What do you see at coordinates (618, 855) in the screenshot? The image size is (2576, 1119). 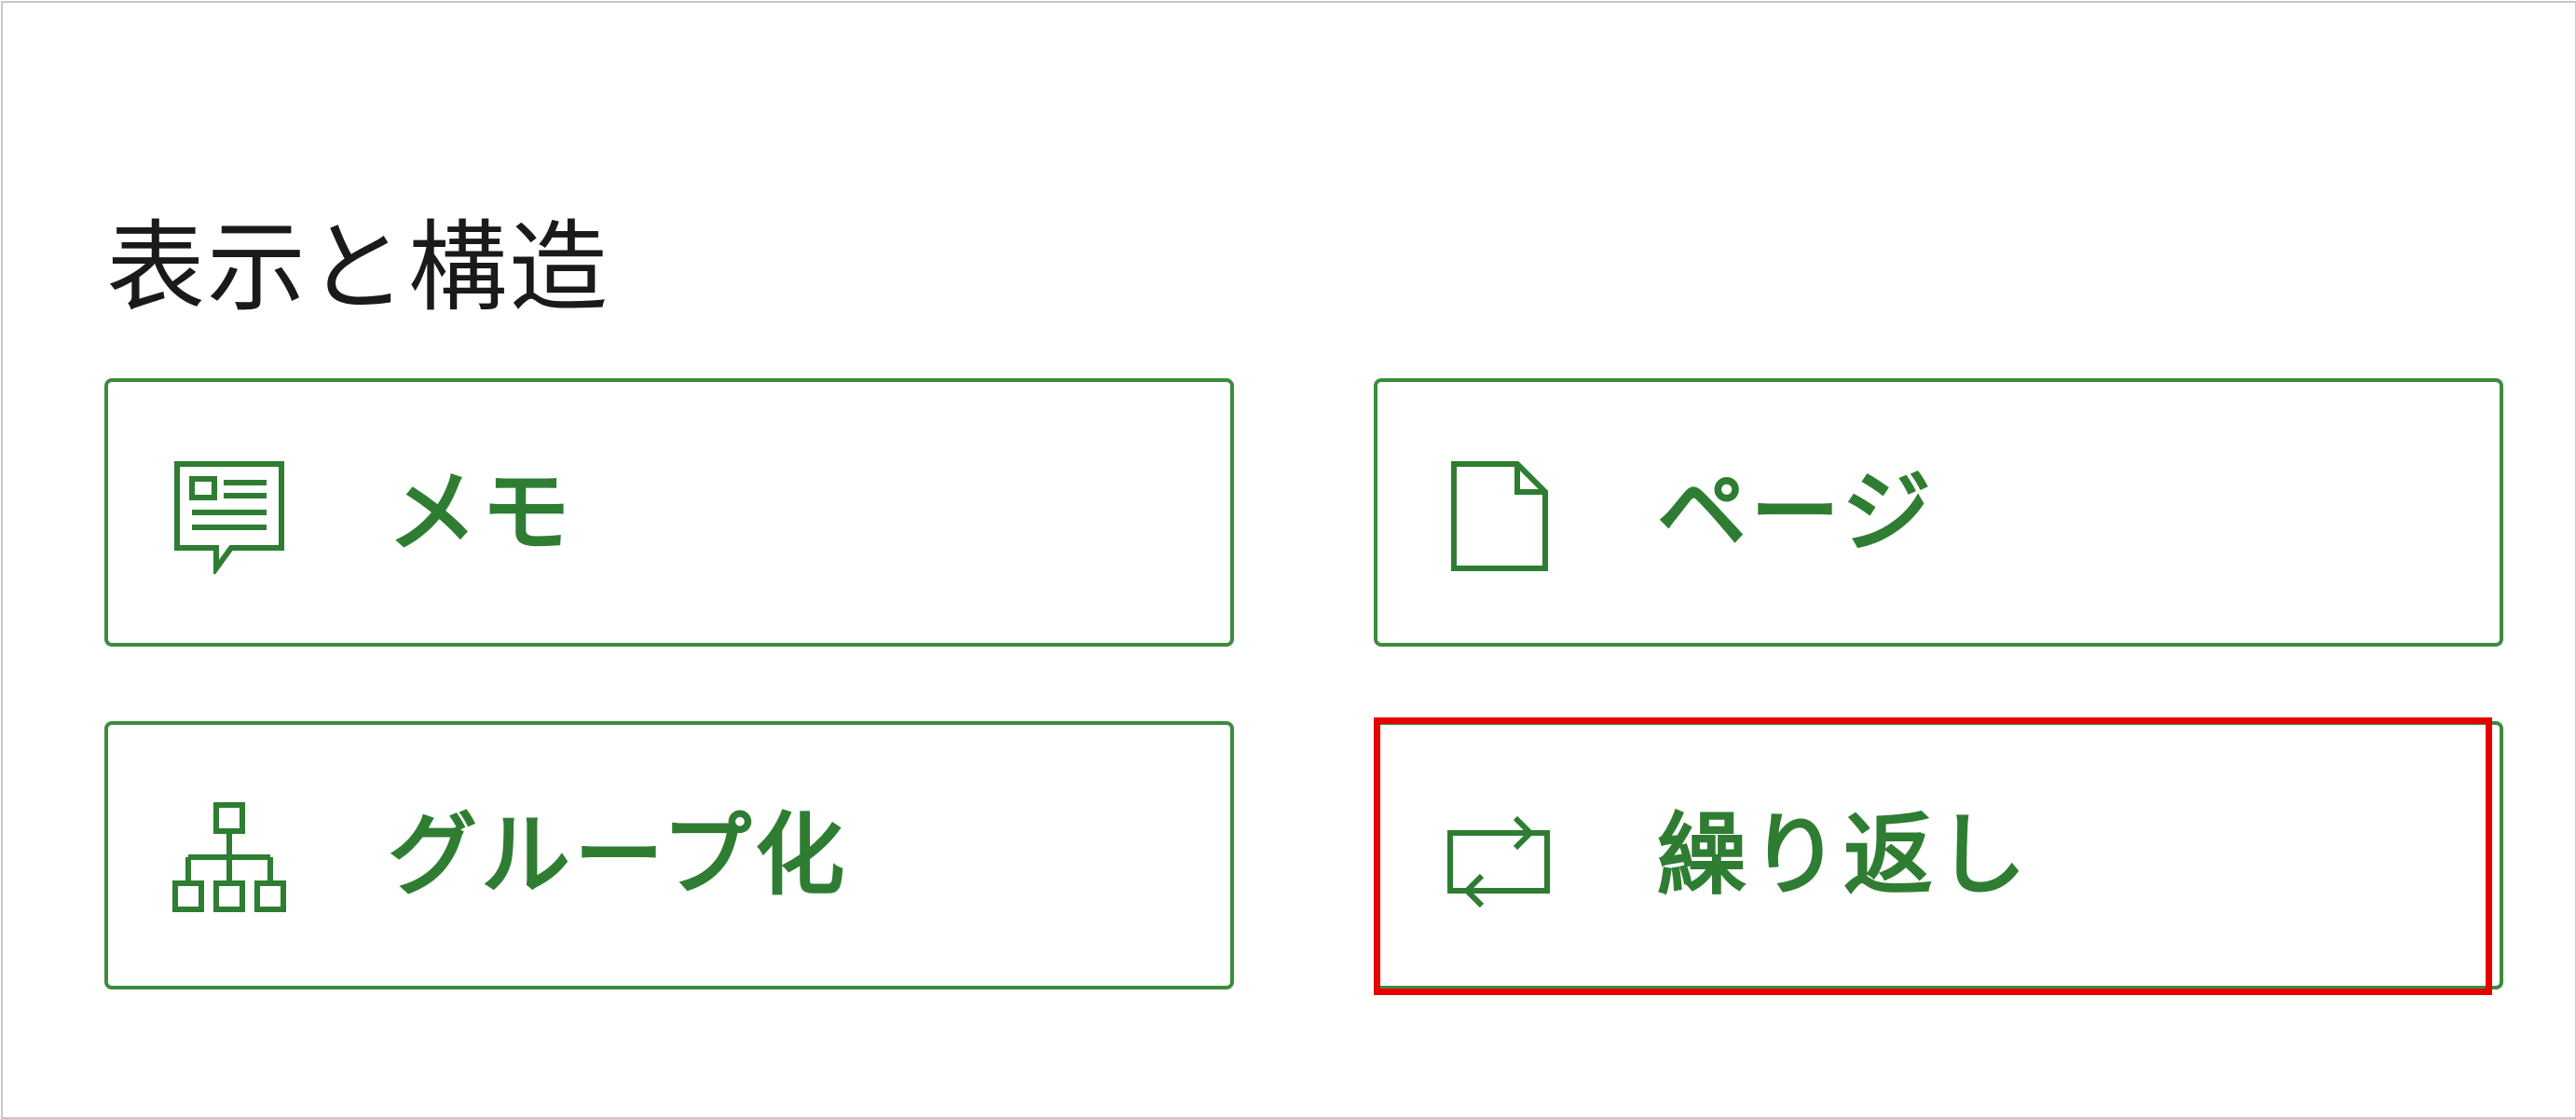 I see `group-label: グループ化` at bounding box center [618, 855].